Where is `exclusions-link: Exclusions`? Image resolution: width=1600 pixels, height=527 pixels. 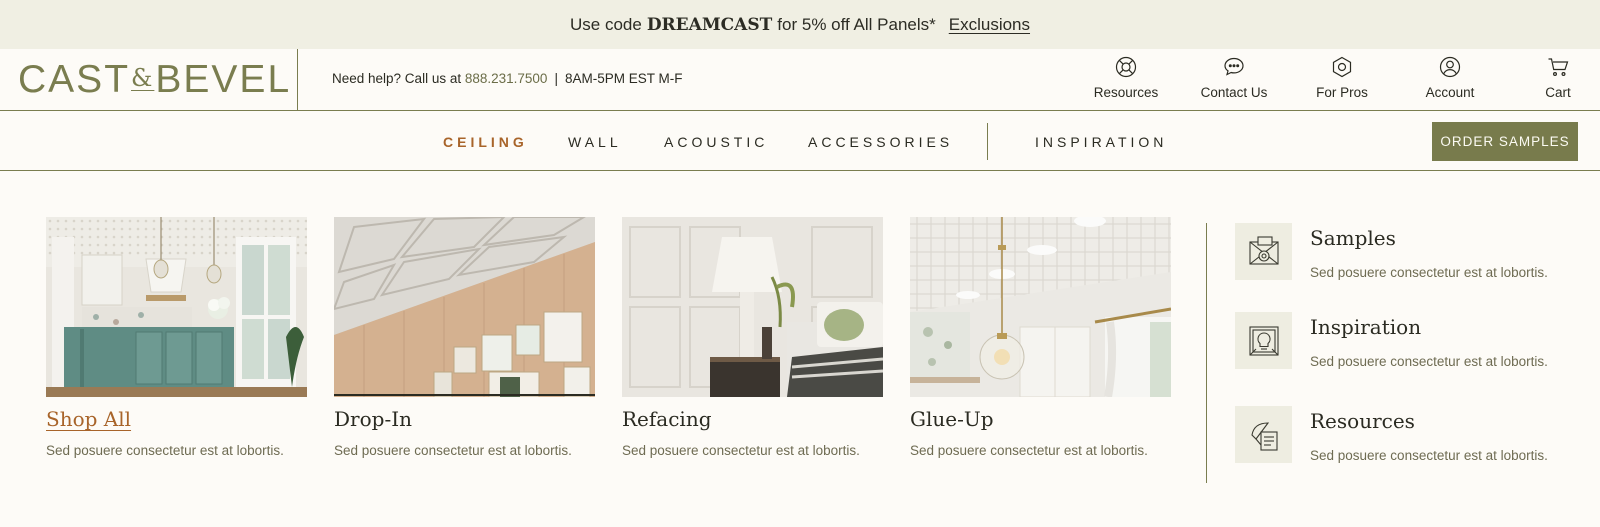
exclusions-link: Exclusions is located at coordinates (989, 25).